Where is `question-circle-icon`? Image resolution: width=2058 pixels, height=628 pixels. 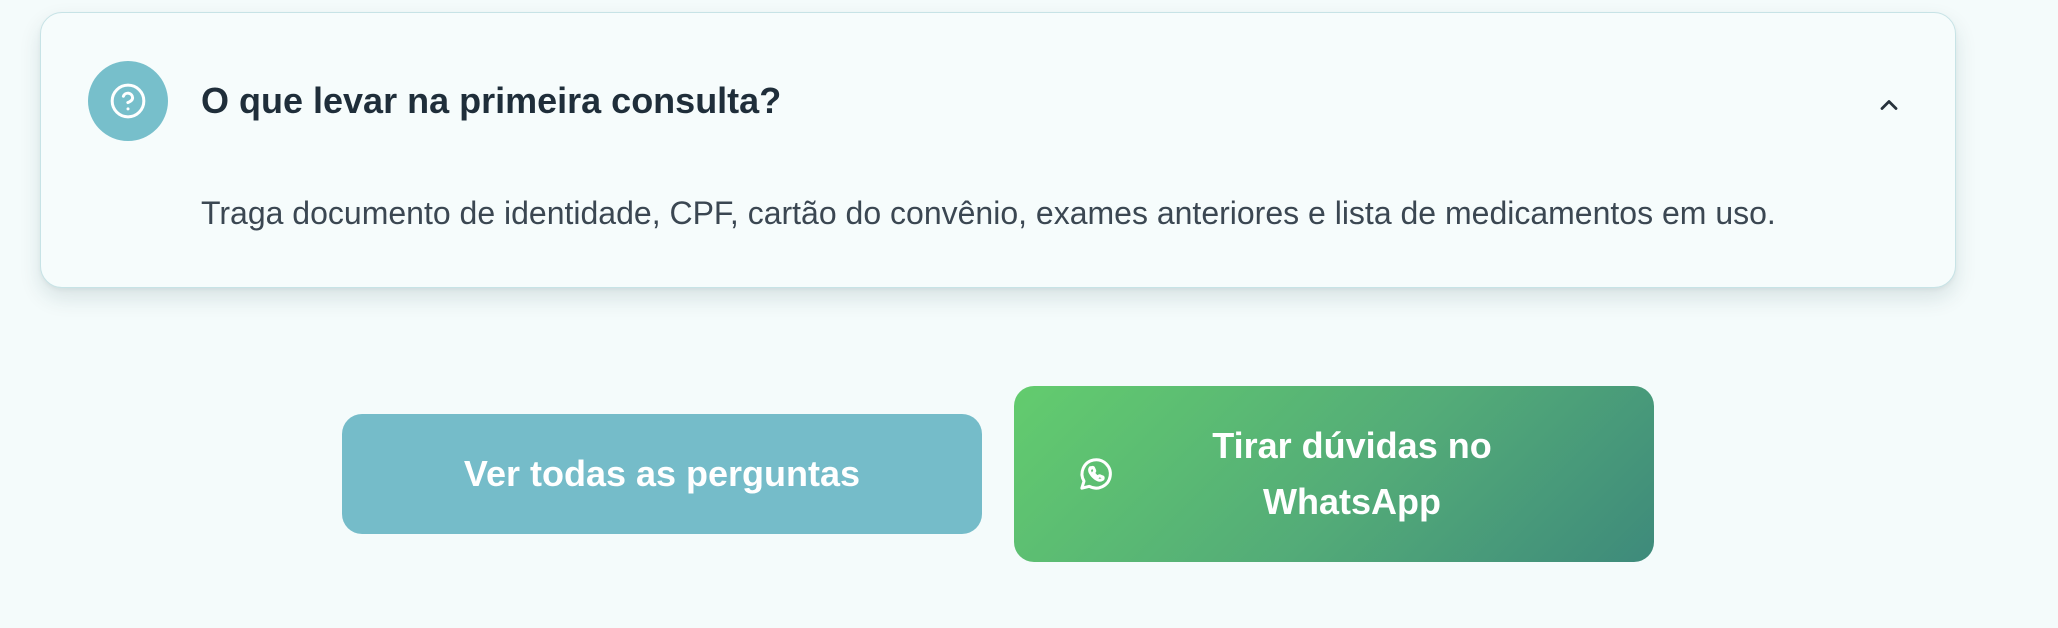 question-circle-icon is located at coordinates (128, 101).